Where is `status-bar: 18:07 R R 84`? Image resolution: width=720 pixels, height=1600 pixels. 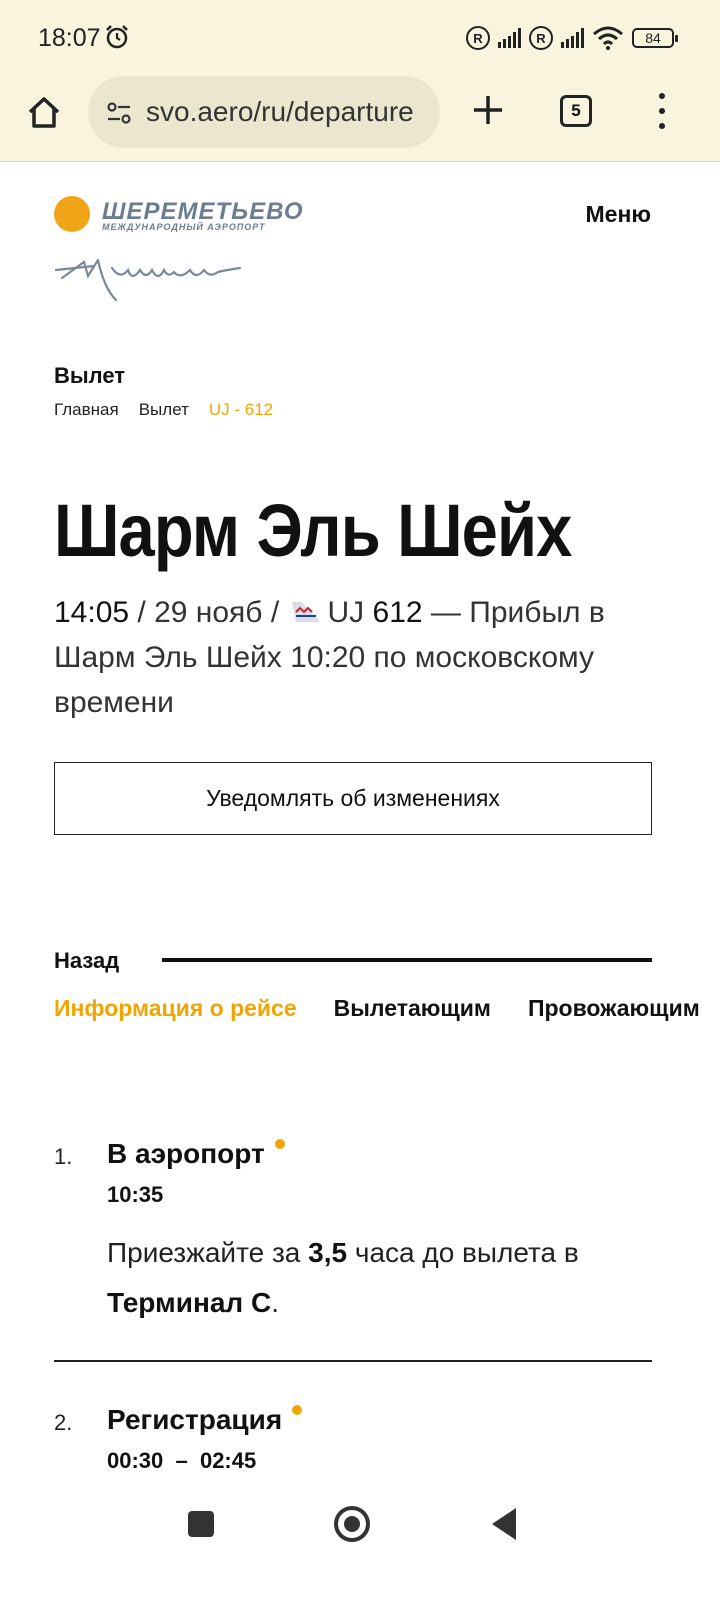 status-bar: 18:07 R R 84 is located at coordinates (360, 38).